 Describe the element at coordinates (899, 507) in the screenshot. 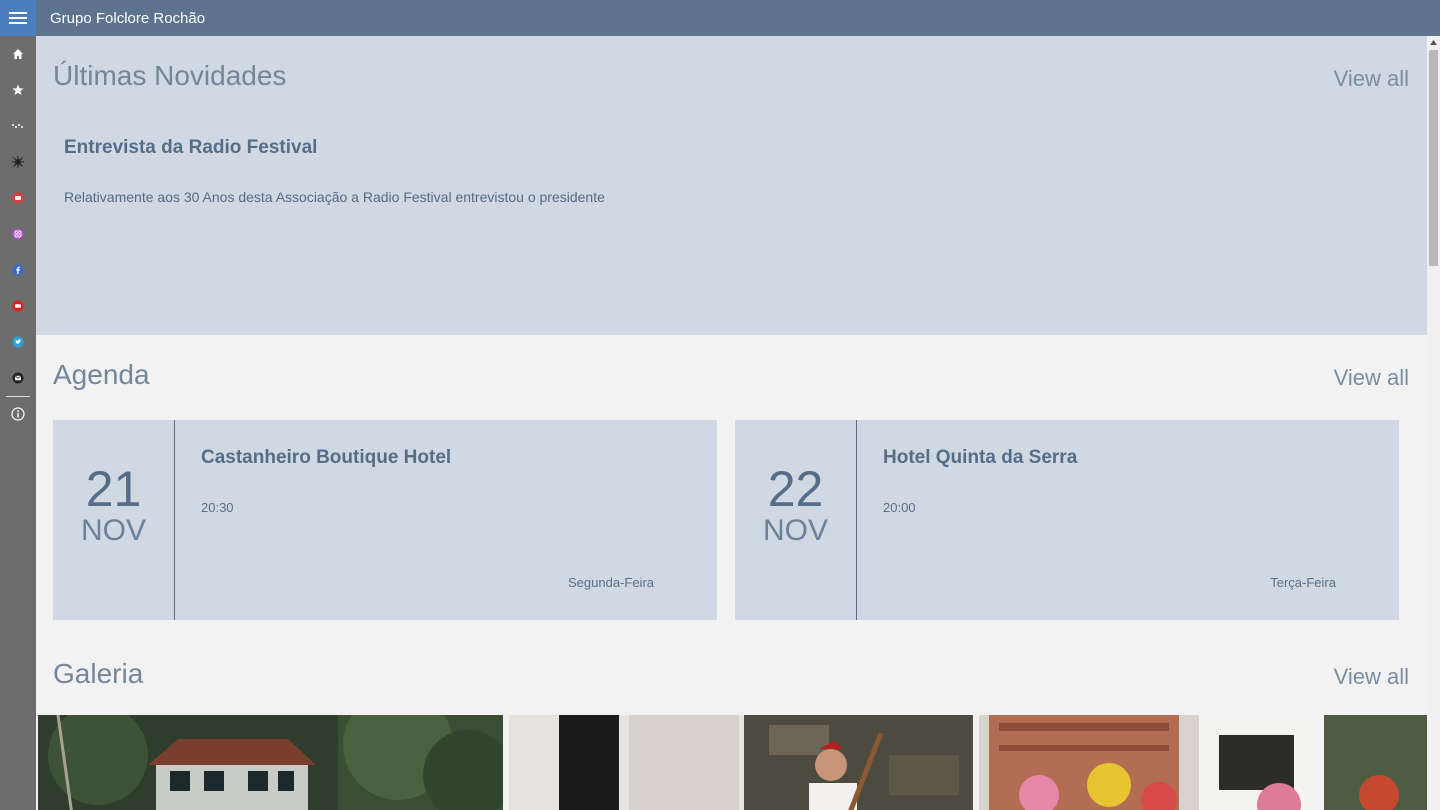

I see `event-time: 20:00` at that location.